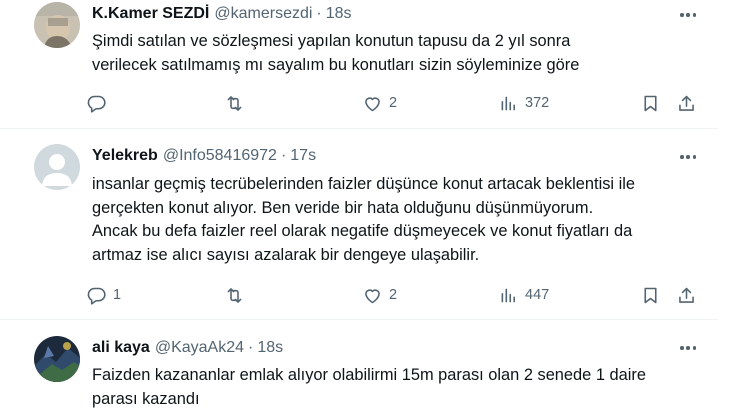 This screenshot has height=420, width=730. What do you see at coordinates (121, 348) in the screenshot?
I see `display-name: ali kaya` at bounding box center [121, 348].